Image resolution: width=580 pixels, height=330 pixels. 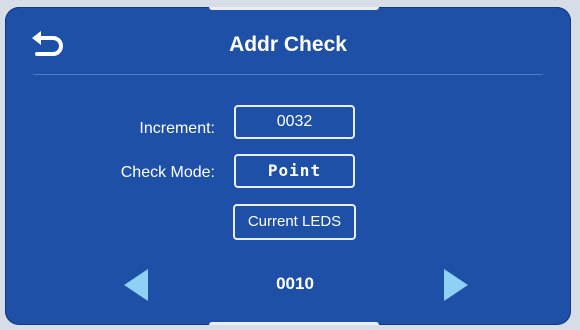 I want to click on bottom-notch, so click(x=294, y=323).